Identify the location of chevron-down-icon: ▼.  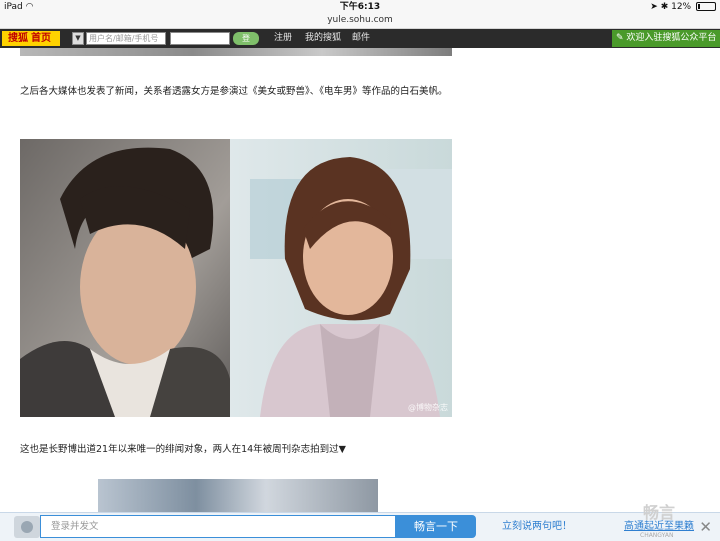
(78, 38).